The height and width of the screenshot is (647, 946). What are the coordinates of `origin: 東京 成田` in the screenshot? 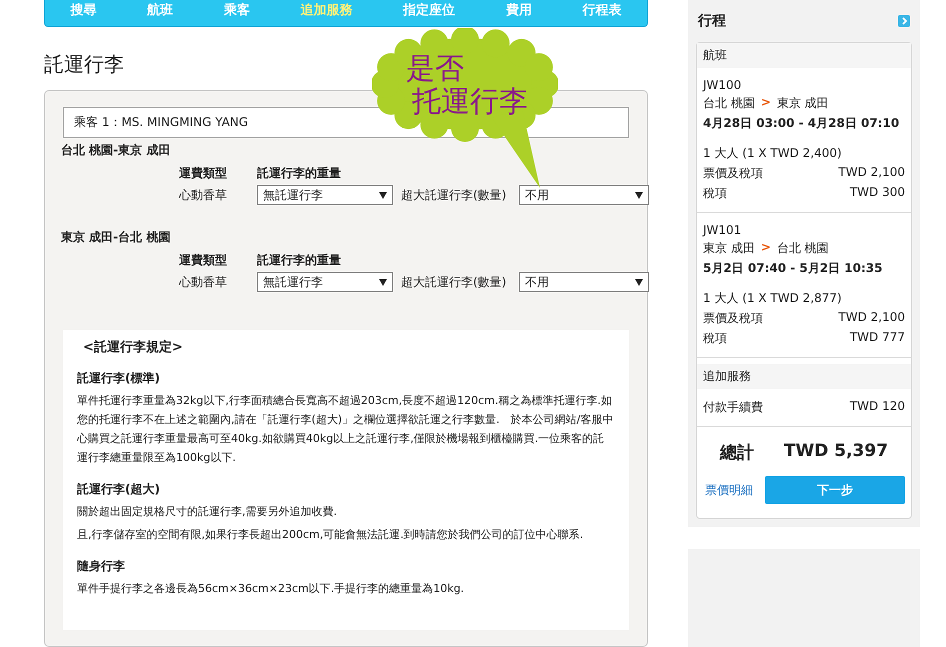 It's located at (729, 248).